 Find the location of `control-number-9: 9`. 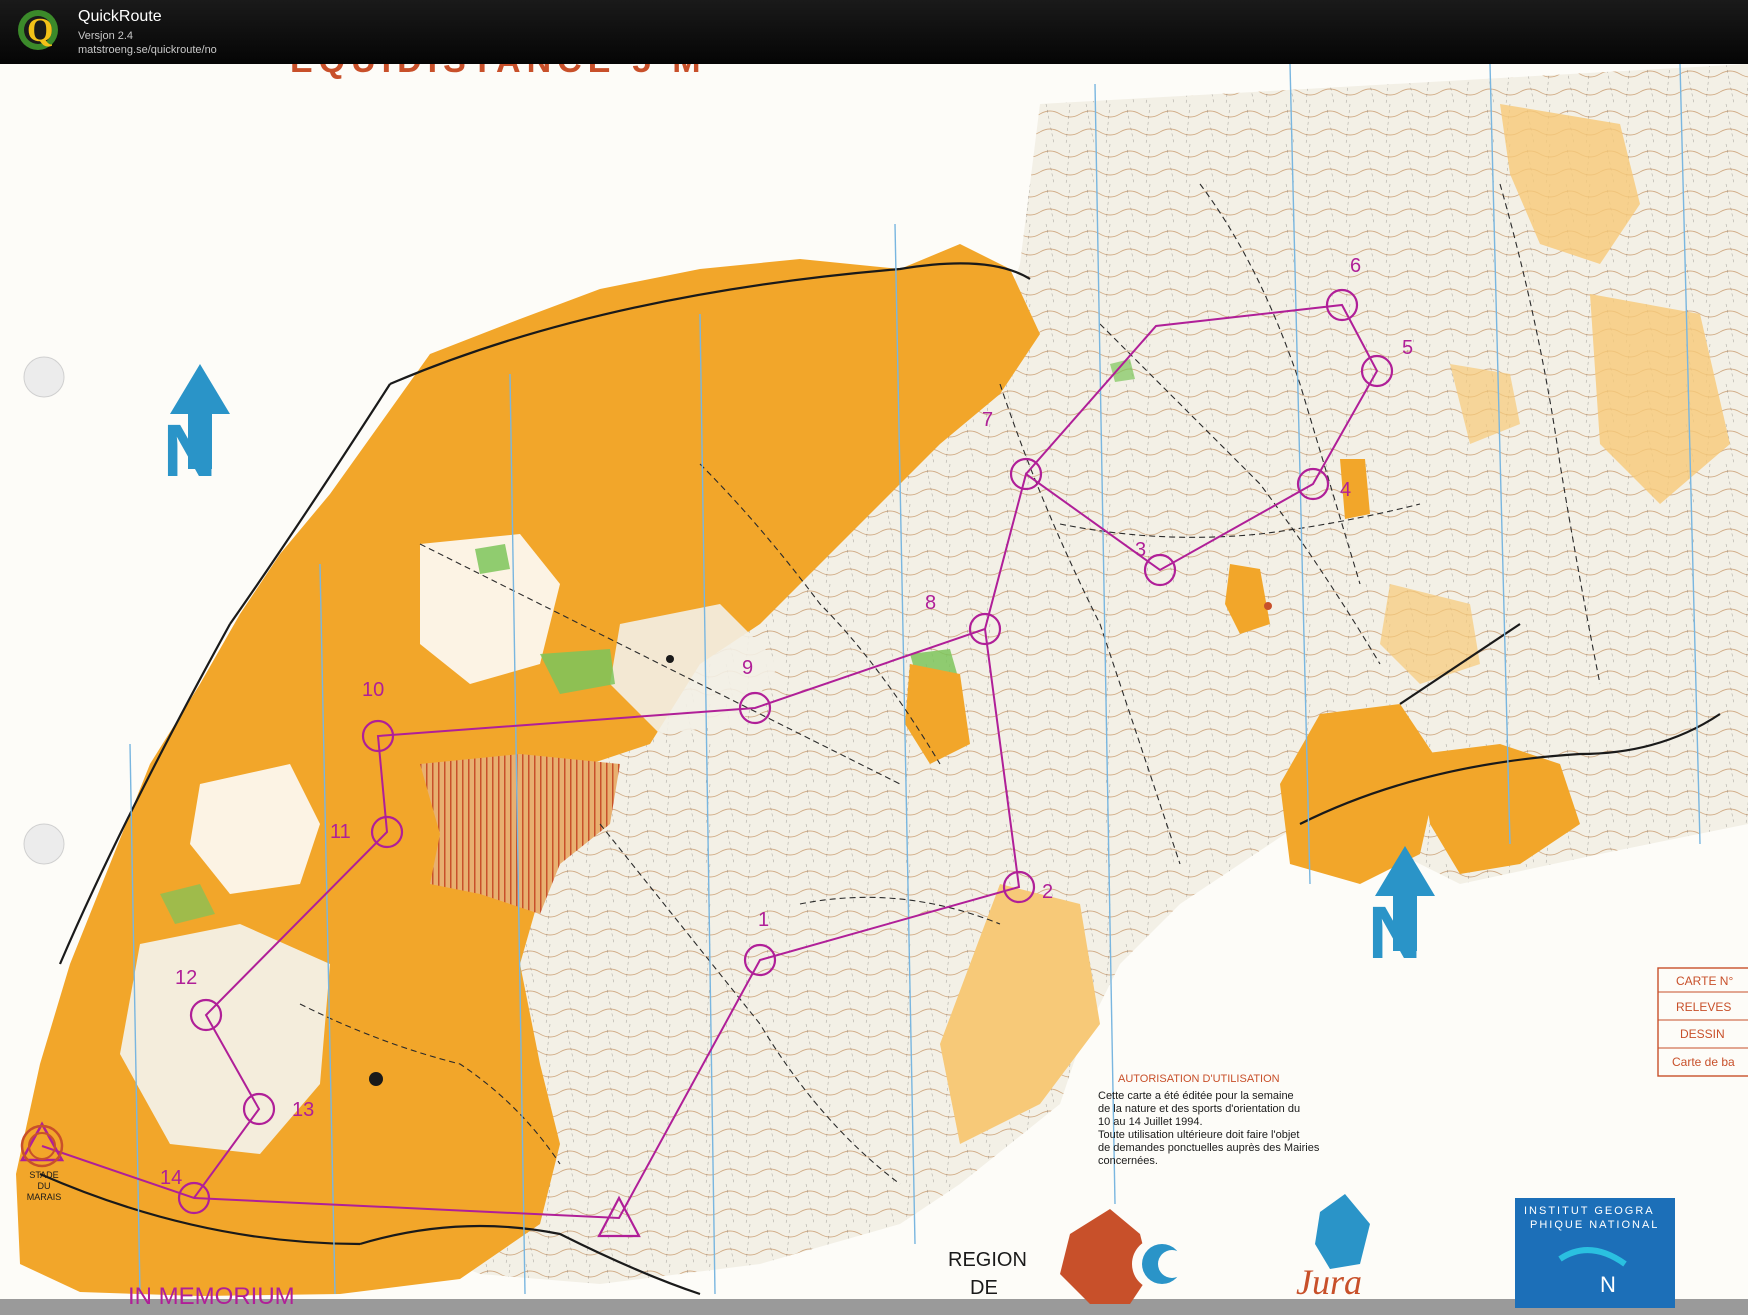

control-number-9: 9 is located at coordinates (747, 668).